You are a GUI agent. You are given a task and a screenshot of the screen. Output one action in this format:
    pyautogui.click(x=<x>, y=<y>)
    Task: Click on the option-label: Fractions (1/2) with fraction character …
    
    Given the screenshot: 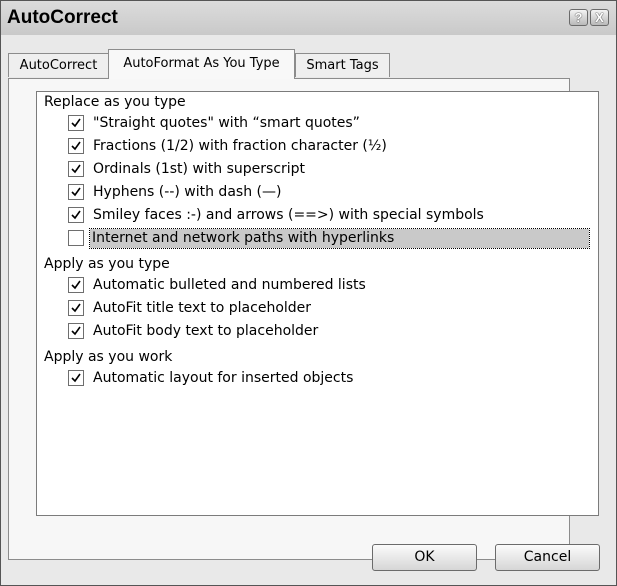 What is the action you would take?
    pyautogui.click(x=240, y=146)
    